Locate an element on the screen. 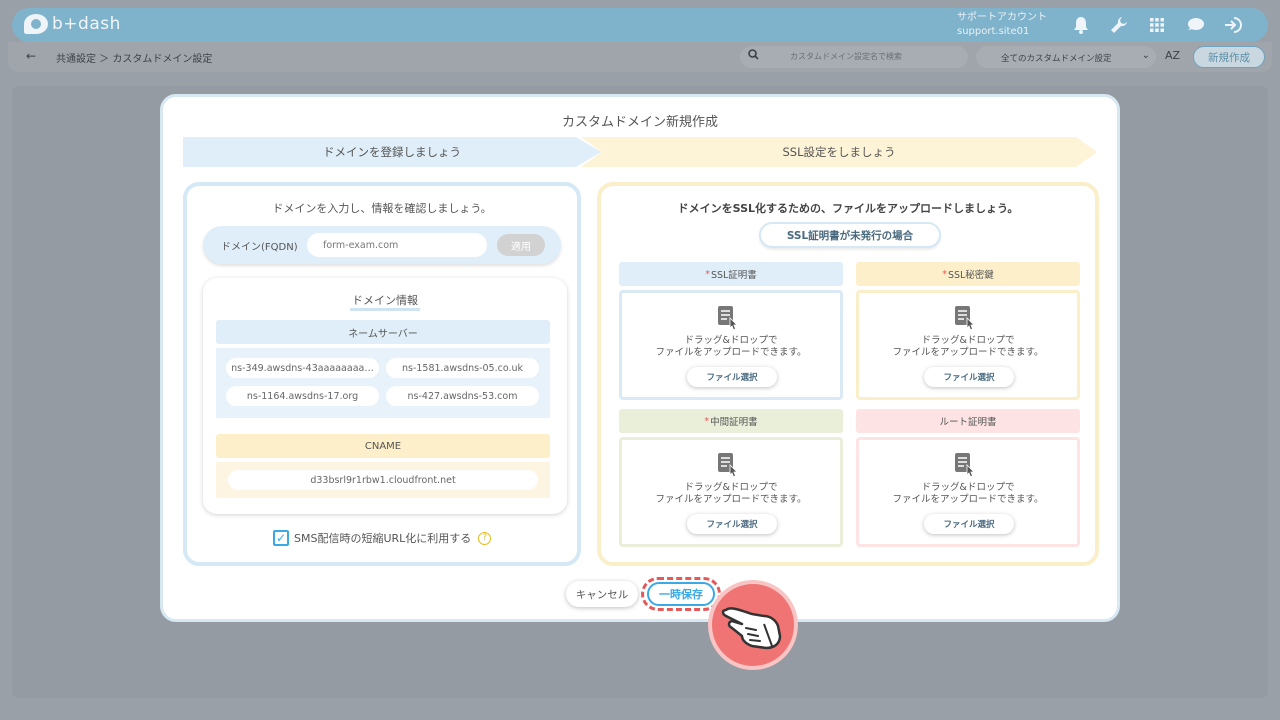 The width and height of the screenshot is (1280, 720). intermediate-cert-header: * 中間証明書 is located at coordinates (731, 421).